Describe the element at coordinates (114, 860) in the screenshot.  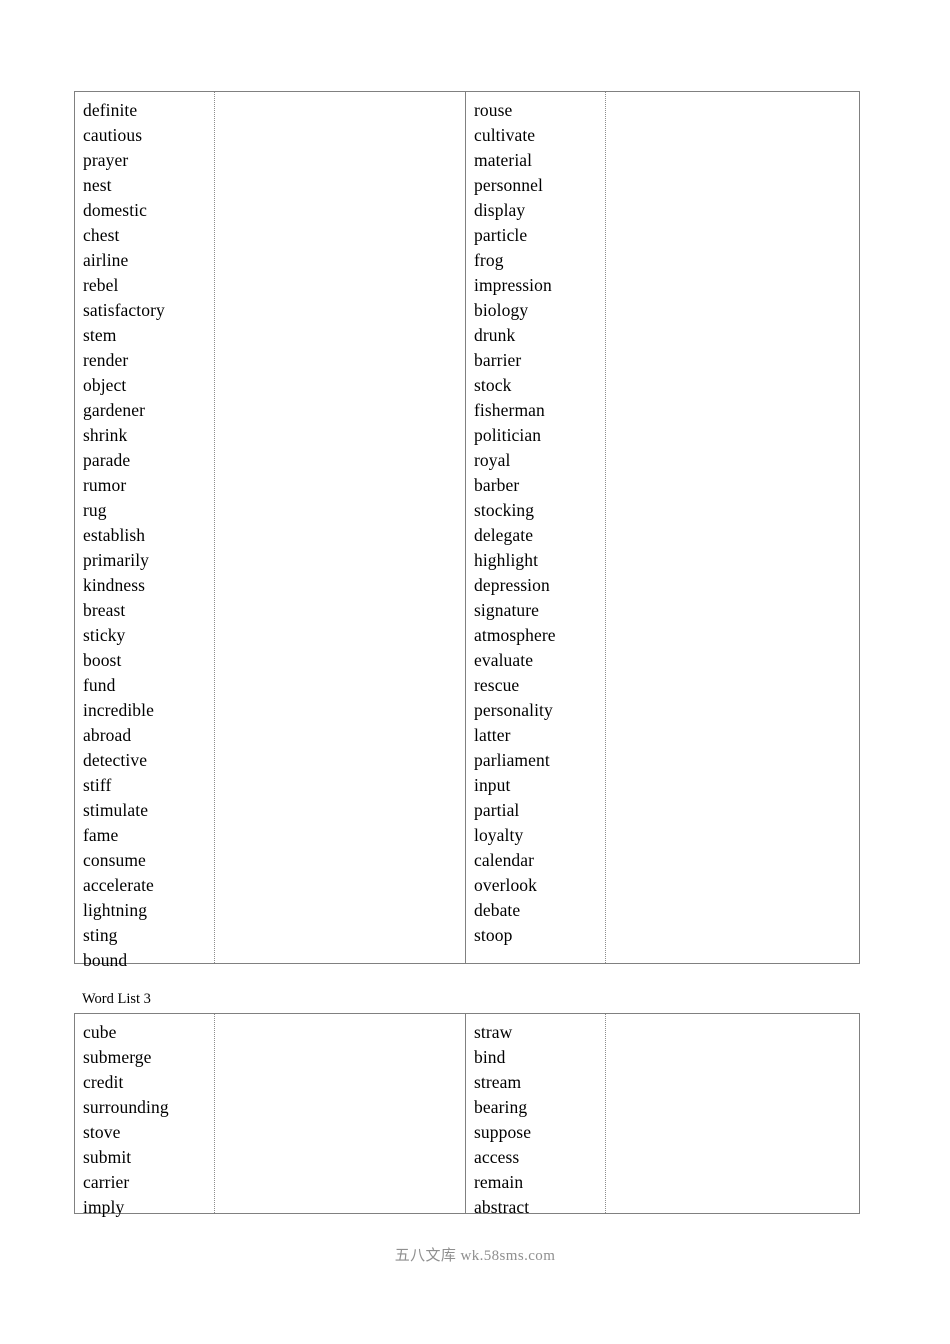
I see `word-item: consume` at that location.